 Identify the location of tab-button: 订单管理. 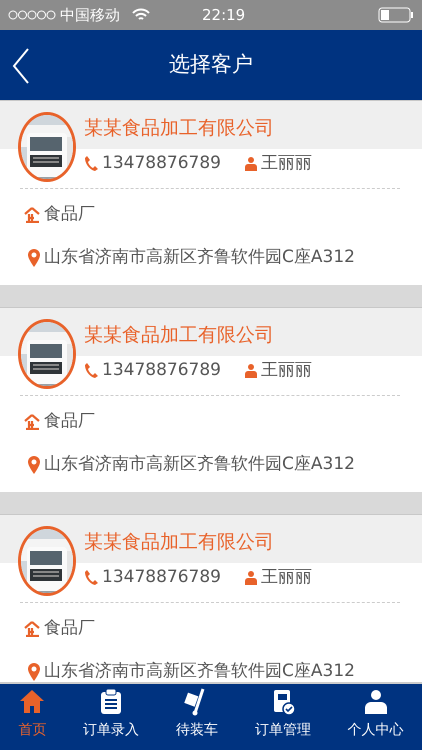
(282, 717).